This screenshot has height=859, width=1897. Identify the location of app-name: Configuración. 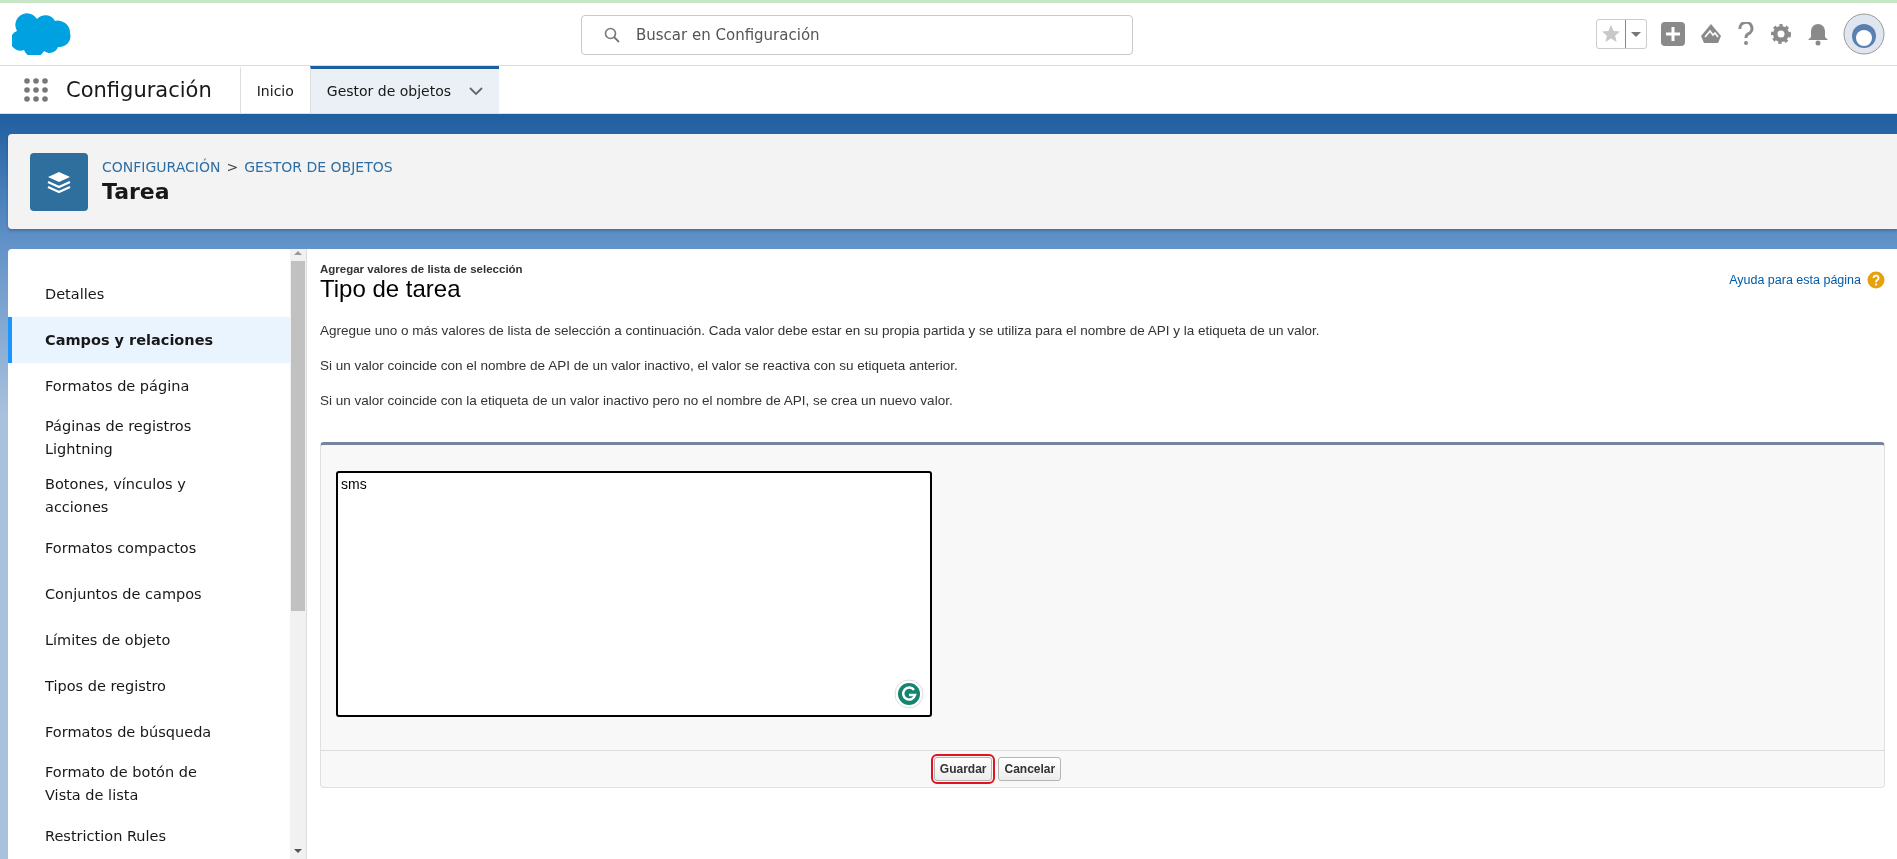
(139, 90).